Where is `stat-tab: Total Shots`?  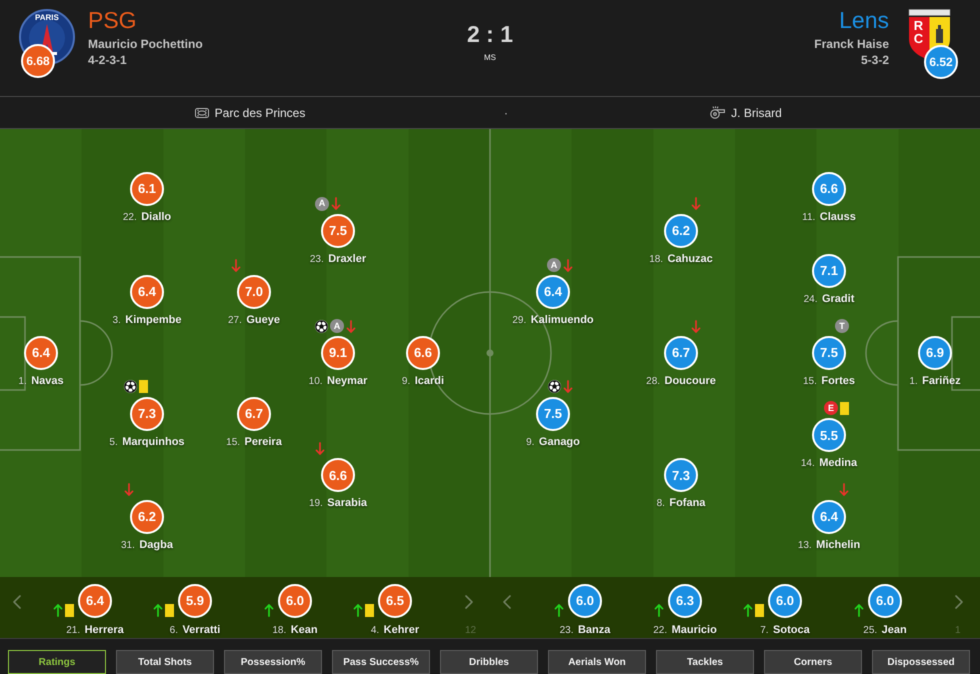 stat-tab: Total Shots is located at coordinates (165, 662).